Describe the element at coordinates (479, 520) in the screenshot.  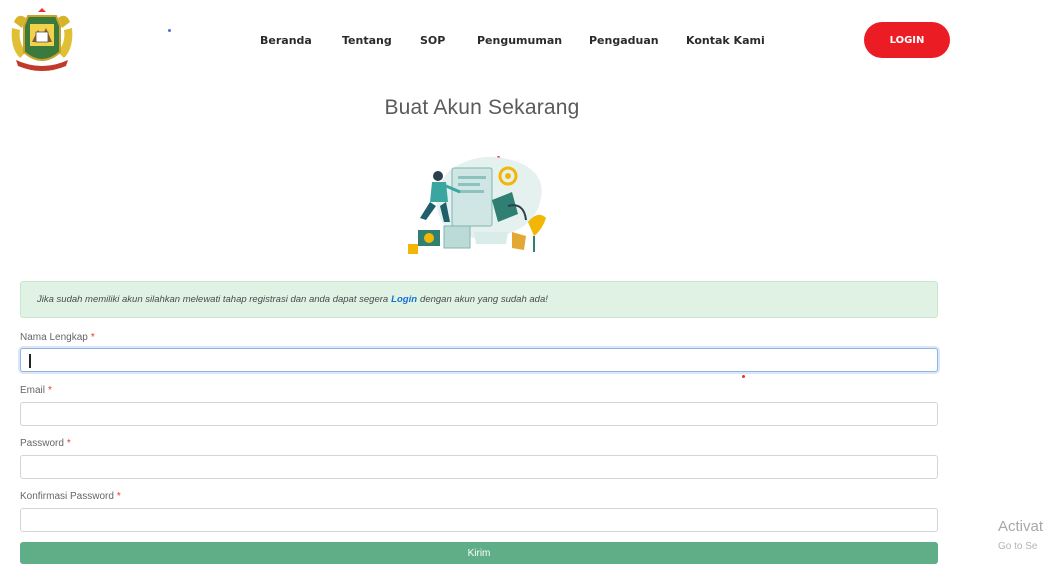
I see `confirm-password-input` at that location.